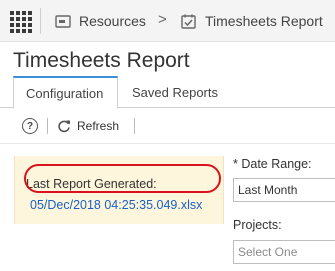 The width and height of the screenshot is (335, 271). Describe the element at coordinates (175, 92) in the screenshot. I see `tab-saved-reports: Saved Reports` at that location.